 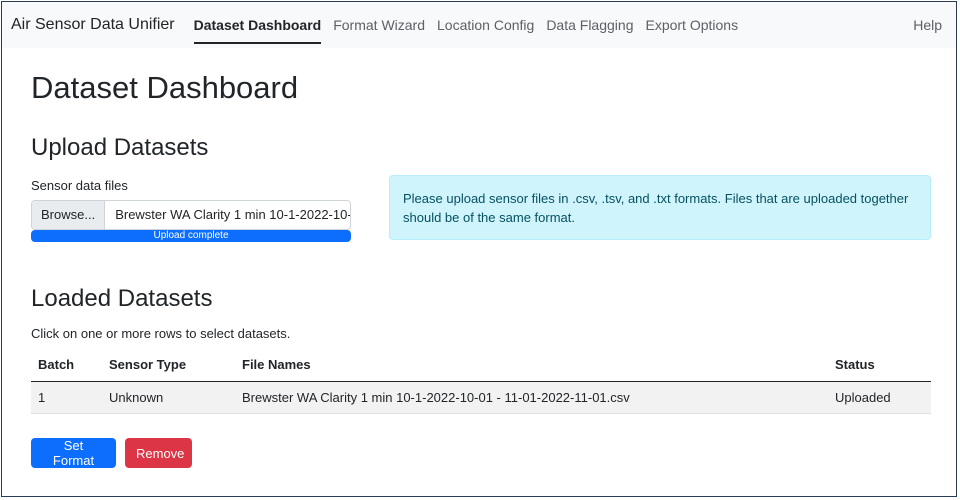 What do you see at coordinates (122, 298) in the screenshot?
I see `loaded-section-title: Loaded Datasets` at bounding box center [122, 298].